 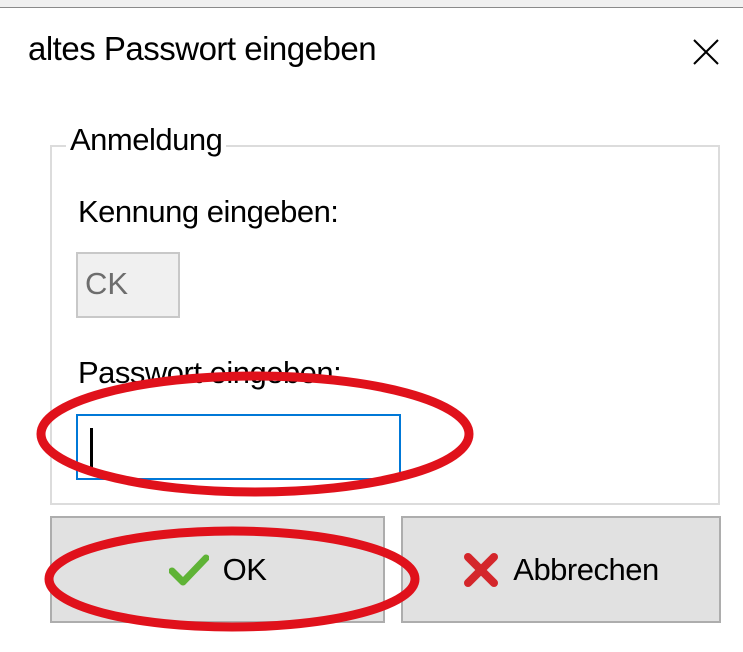 I want to click on dialog-title: altes Passwort eingeben, so click(x=202, y=48).